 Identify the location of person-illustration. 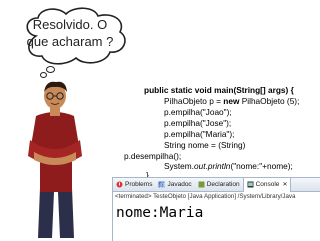
(55, 159).